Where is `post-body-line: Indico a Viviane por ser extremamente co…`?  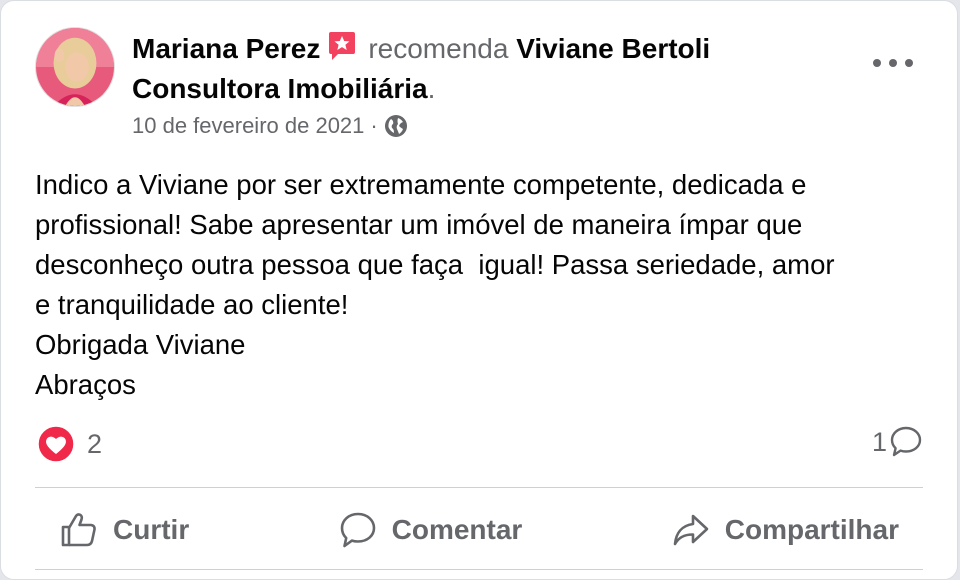
post-body-line: Indico a Viviane por ser extremamente co… is located at coordinates (421, 184).